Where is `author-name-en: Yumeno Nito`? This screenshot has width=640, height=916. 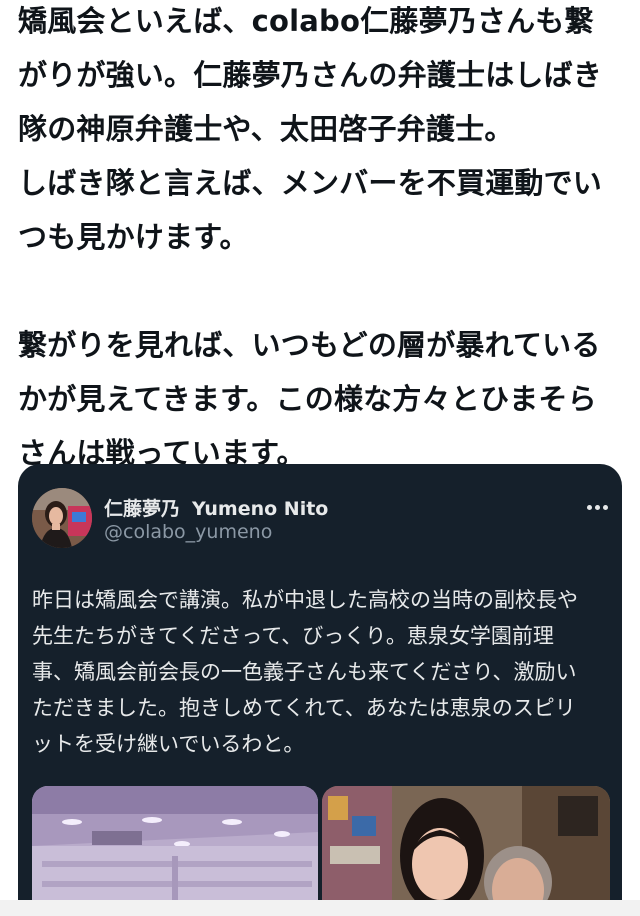
author-name-en: Yumeno Nito is located at coordinates (260, 509).